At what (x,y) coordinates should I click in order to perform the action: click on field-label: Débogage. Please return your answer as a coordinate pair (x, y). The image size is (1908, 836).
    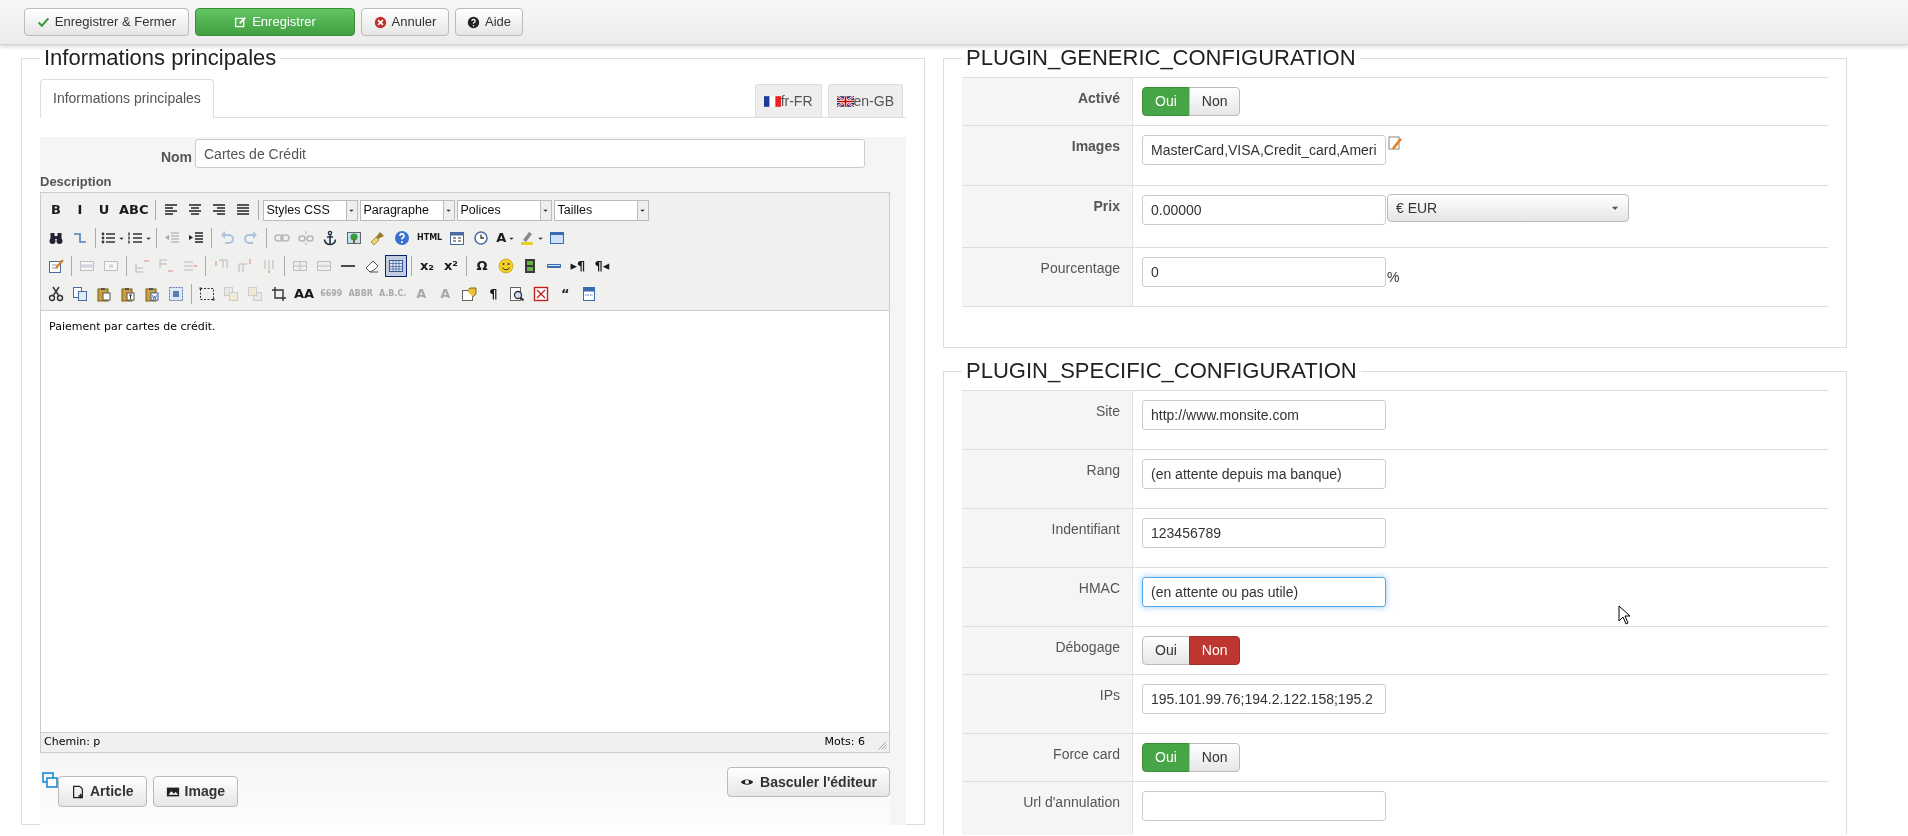
    Looking at the image, I should click on (1087, 646).